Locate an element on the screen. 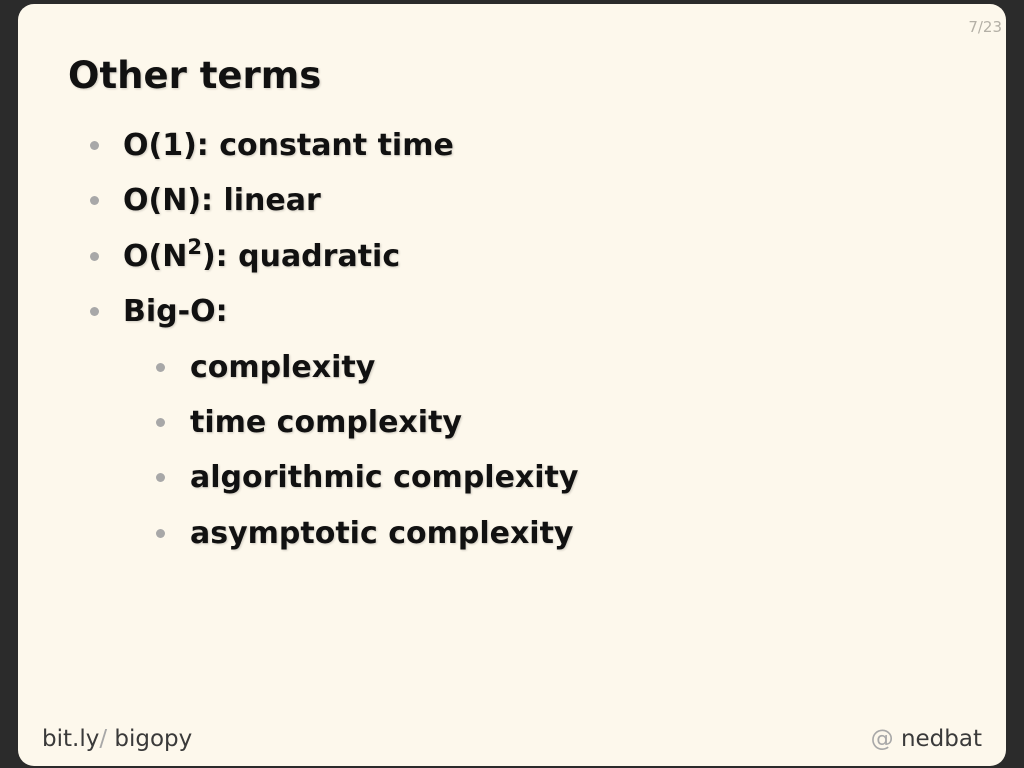 This screenshot has height=768, width=1024. sub-bullet-text: time complexity is located at coordinates (326, 422).